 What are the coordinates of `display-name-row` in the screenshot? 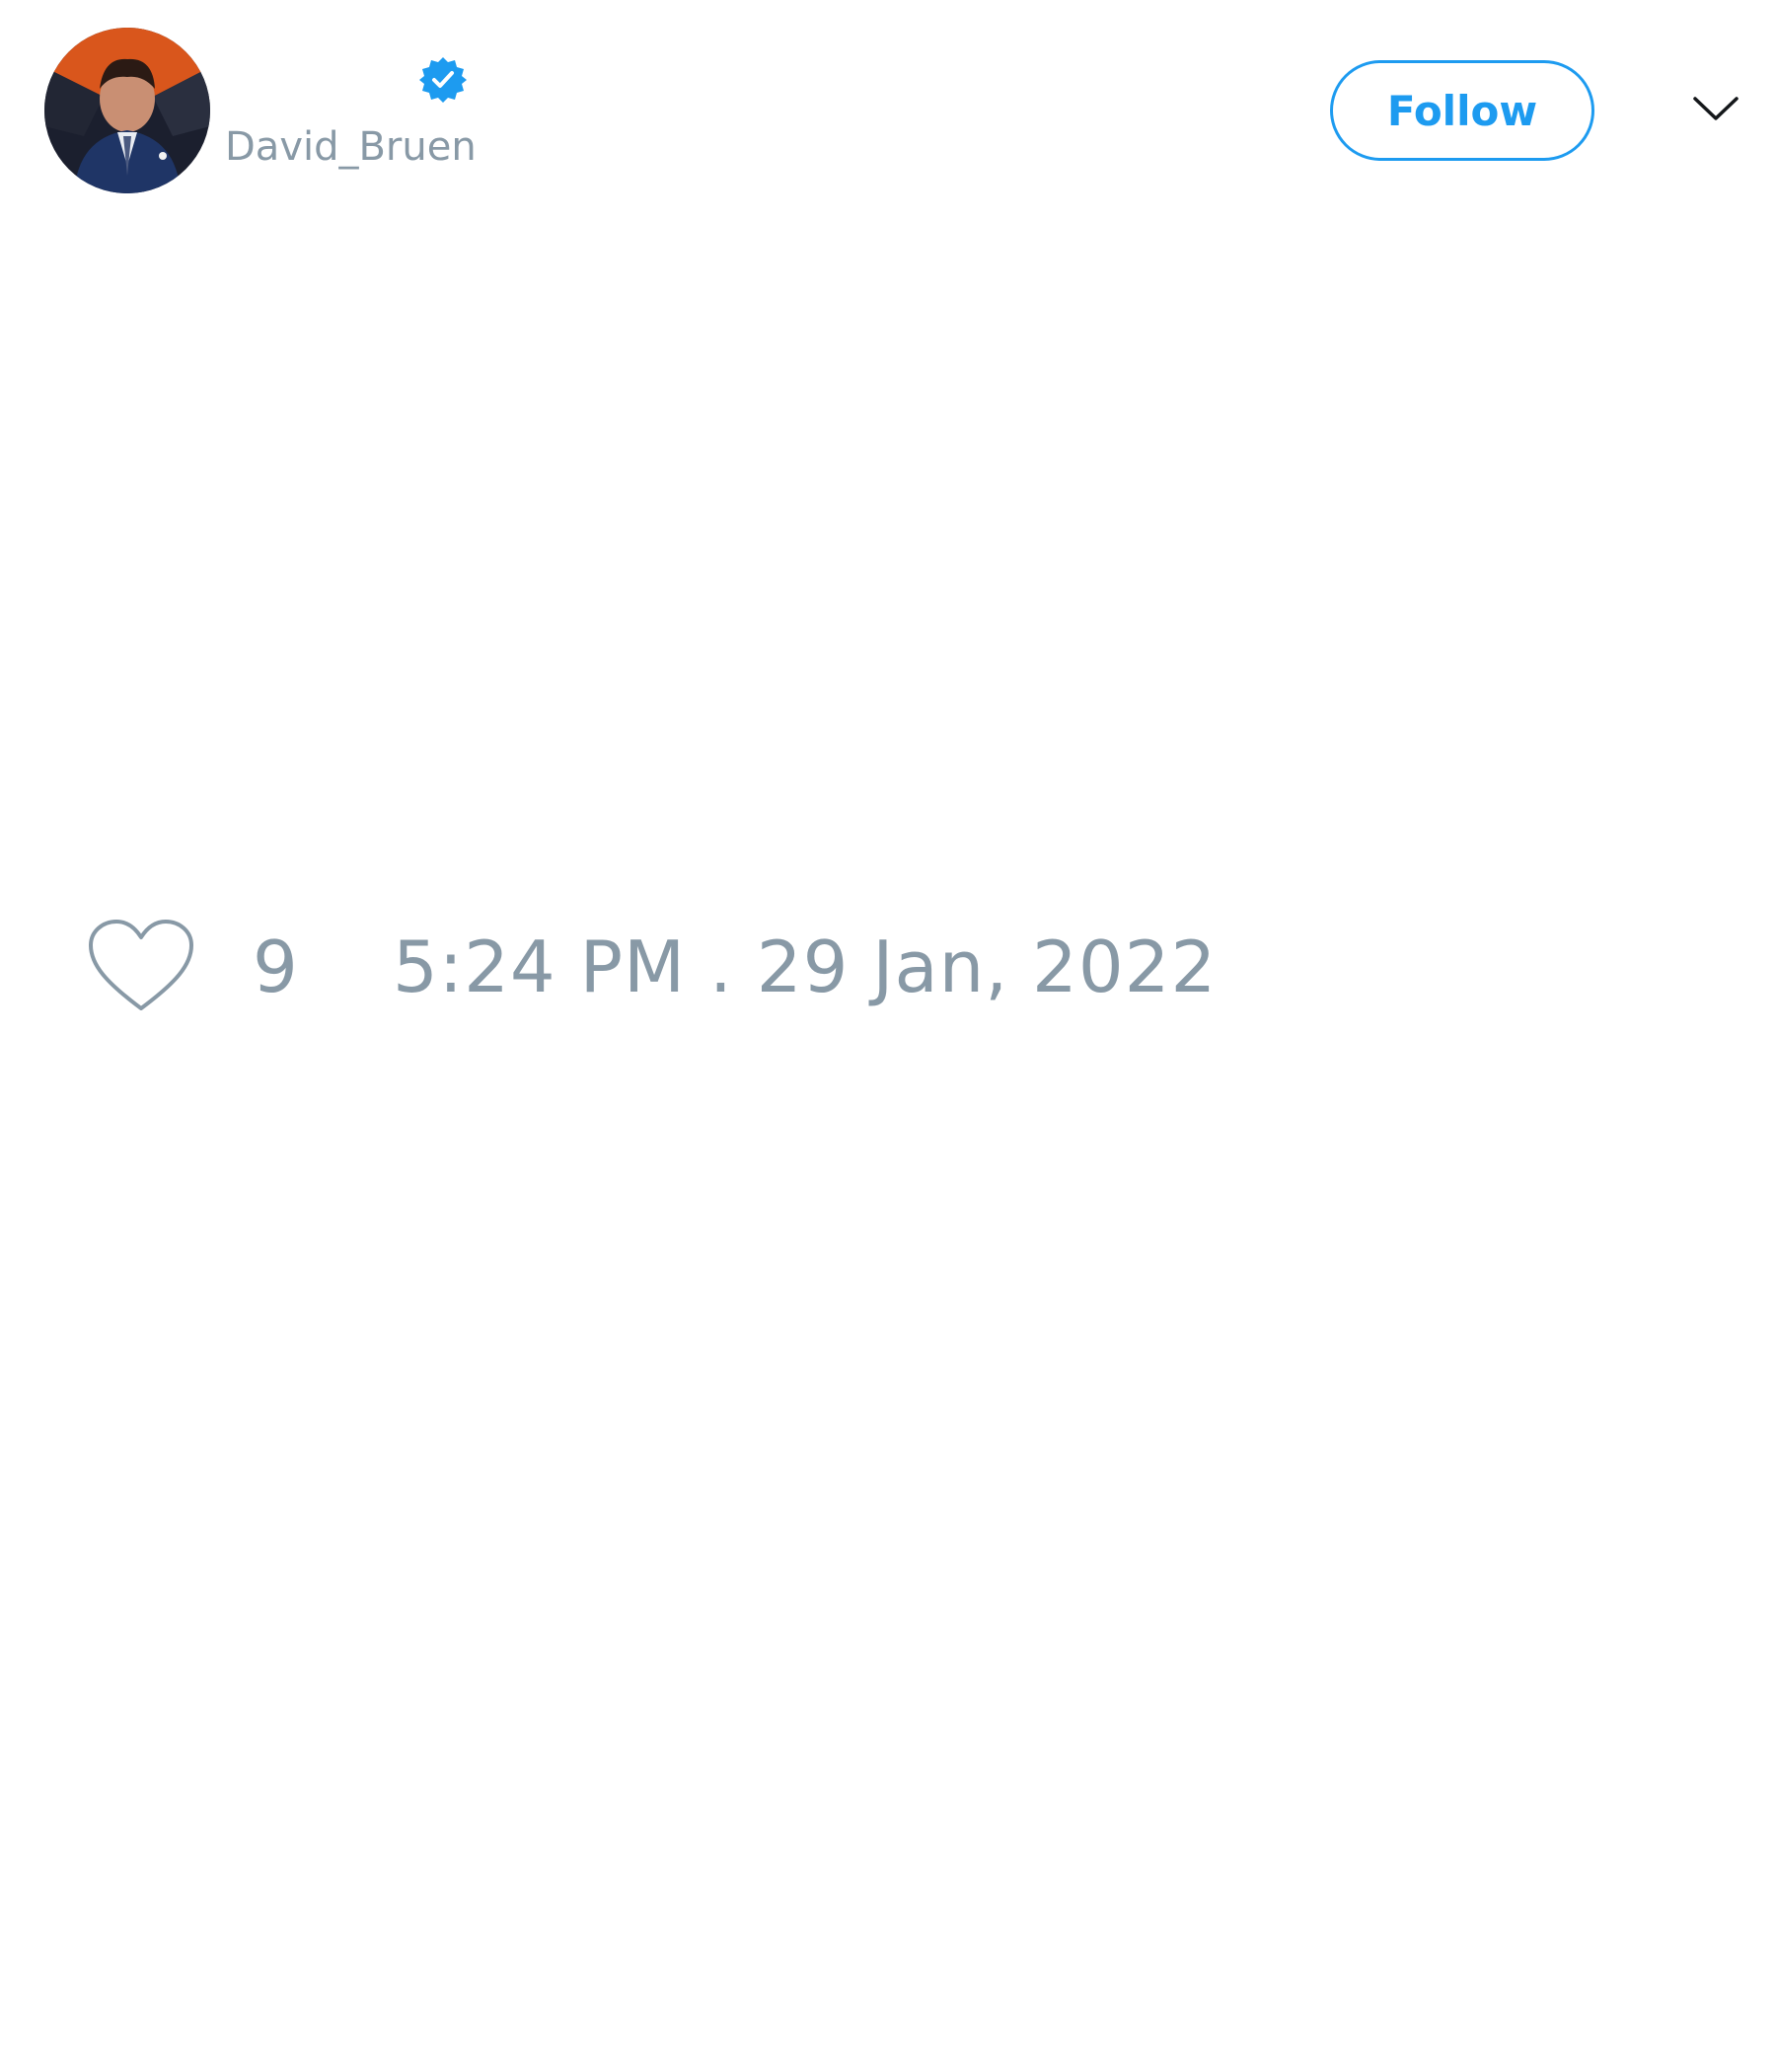 It's located at (318, 83).